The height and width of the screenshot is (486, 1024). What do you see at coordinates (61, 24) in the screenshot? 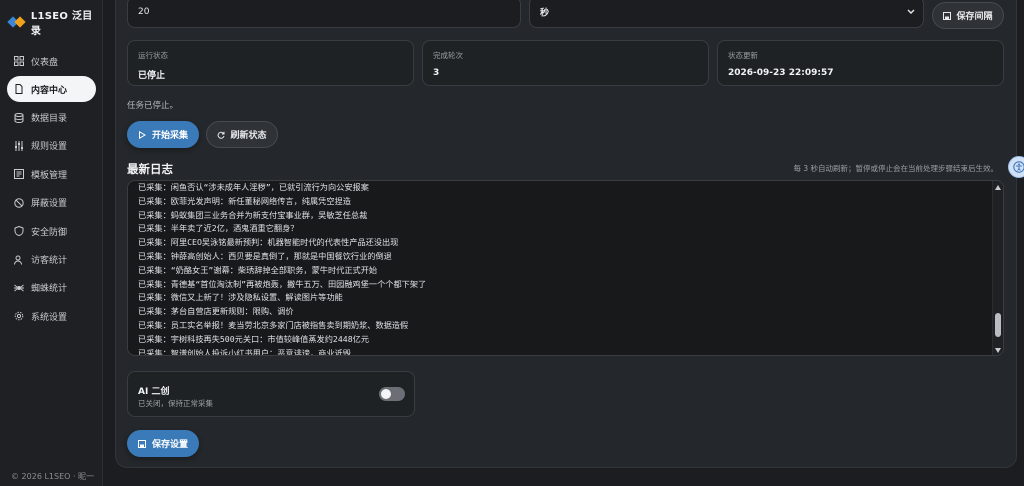
I see `brand-name: L1SEO 泛目录` at bounding box center [61, 24].